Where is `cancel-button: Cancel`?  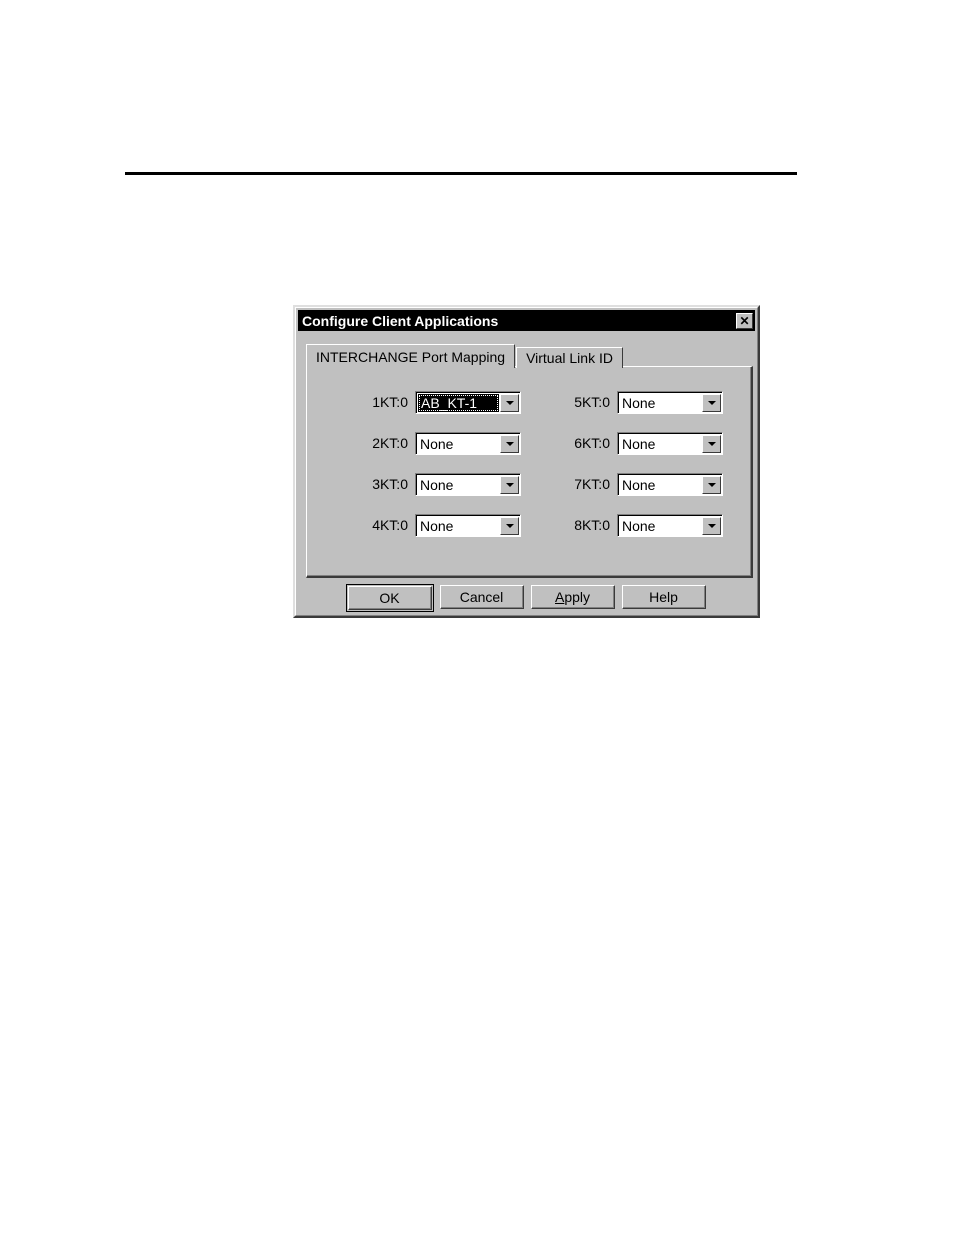
cancel-button: Cancel is located at coordinates (482, 597).